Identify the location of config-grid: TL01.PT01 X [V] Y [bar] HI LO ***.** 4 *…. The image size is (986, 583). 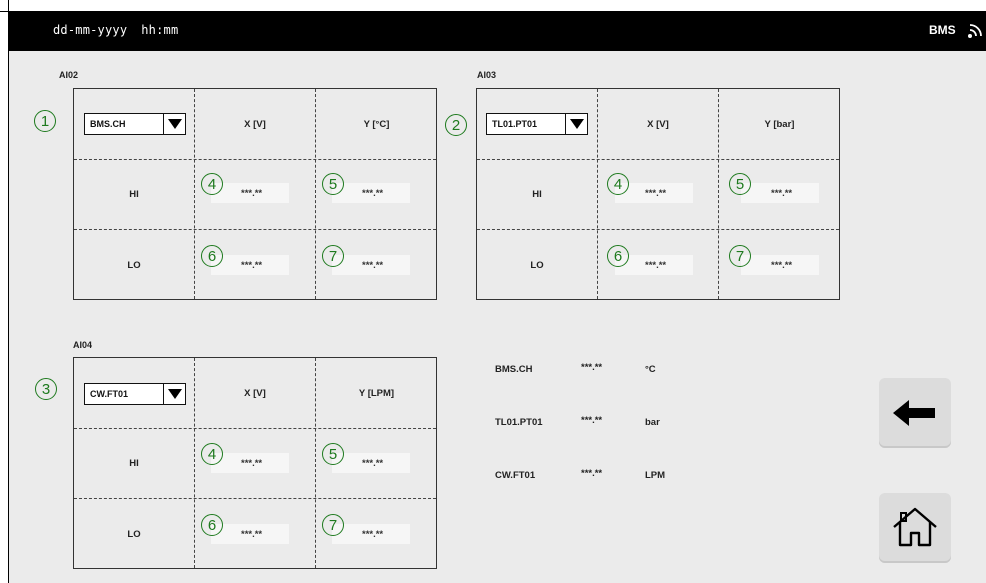
(658, 194).